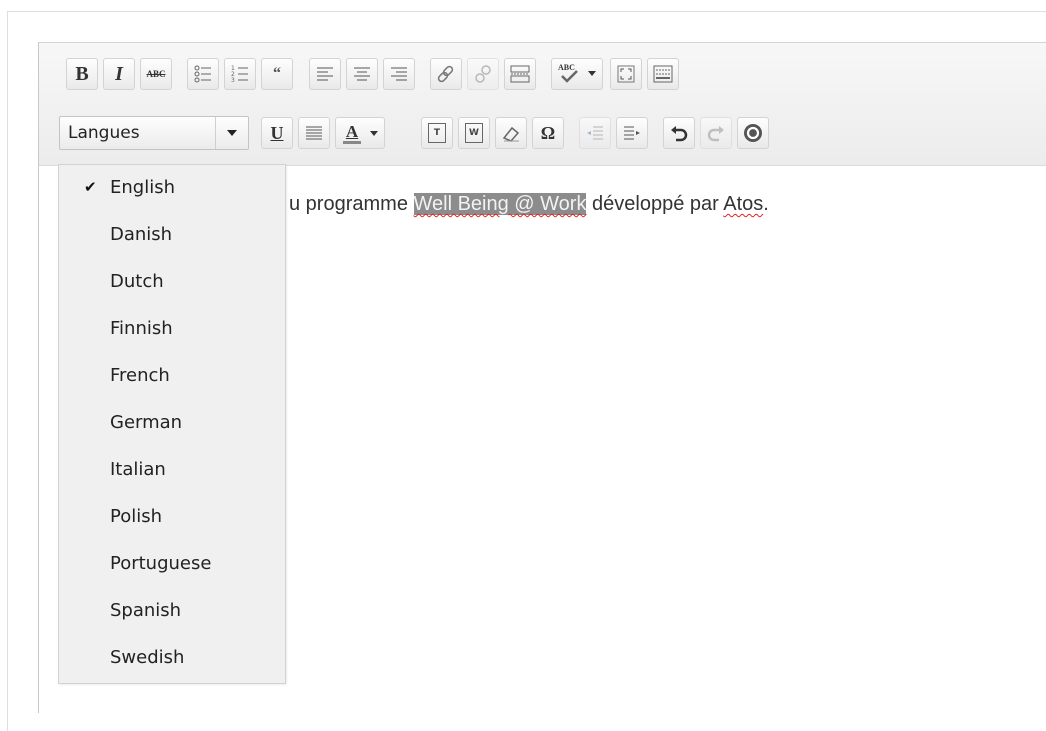 The width and height of the screenshot is (1046, 731). I want to click on align-right-icon, so click(399, 74).